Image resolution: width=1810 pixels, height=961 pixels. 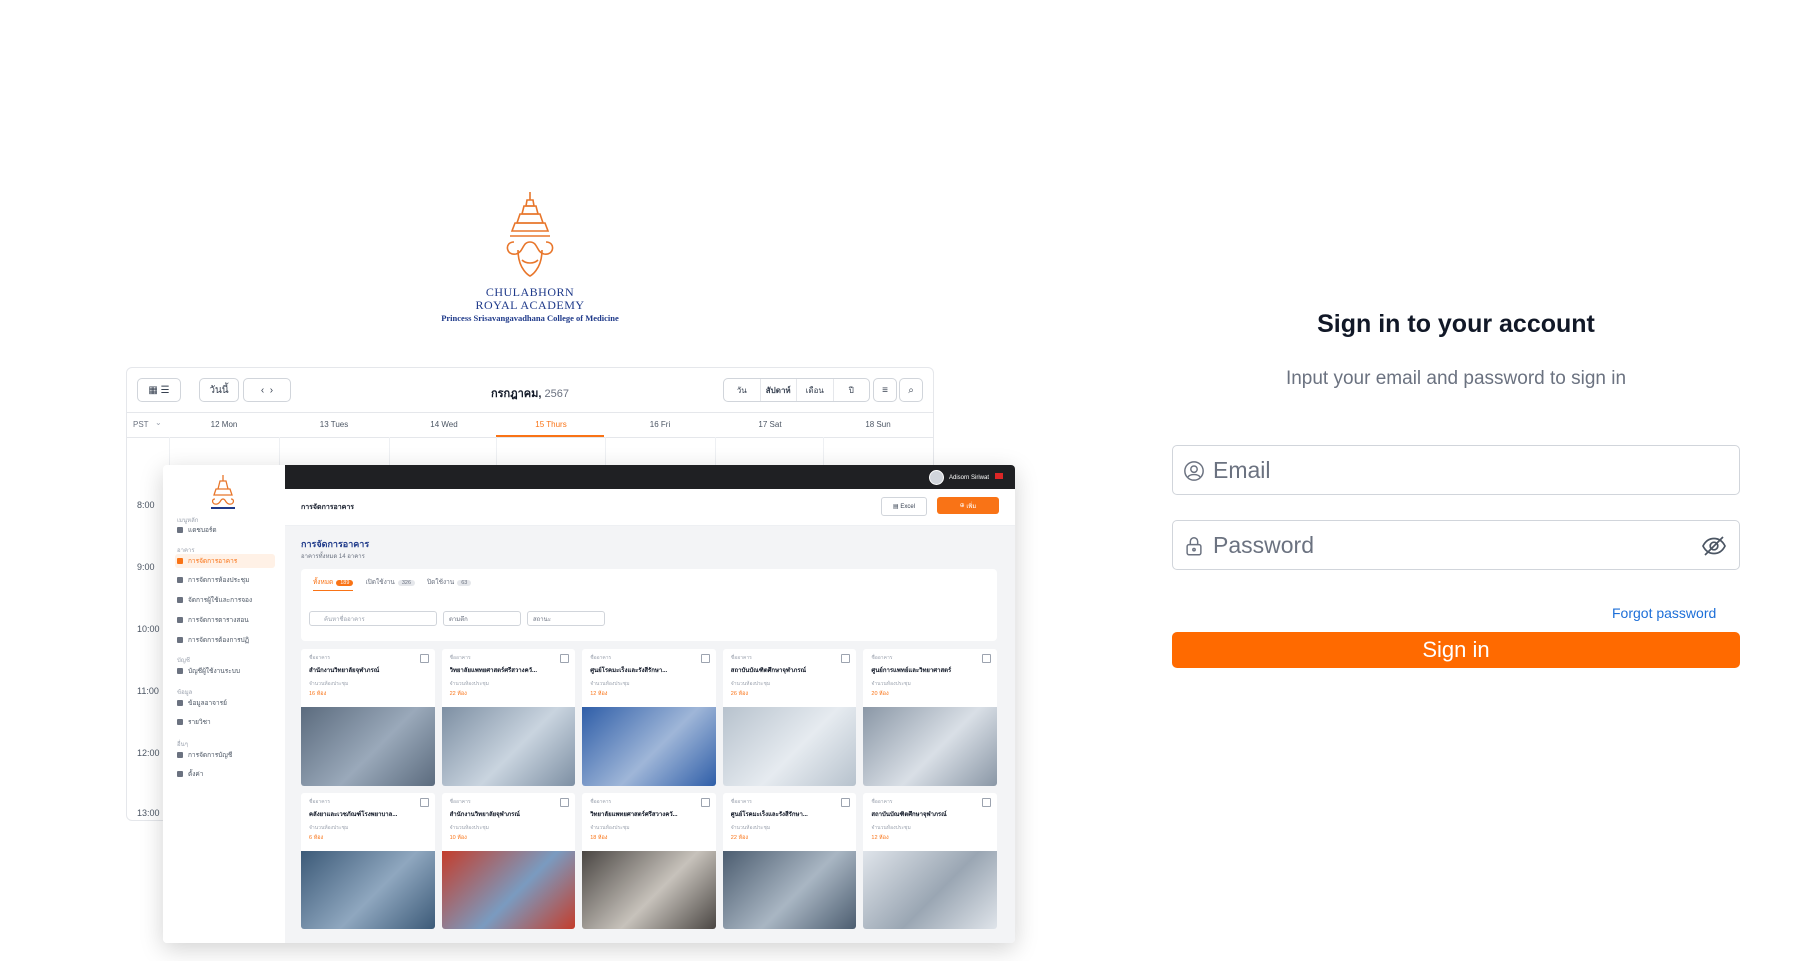 What do you see at coordinates (1453, 545) in the screenshot?
I see `password-input` at bounding box center [1453, 545].